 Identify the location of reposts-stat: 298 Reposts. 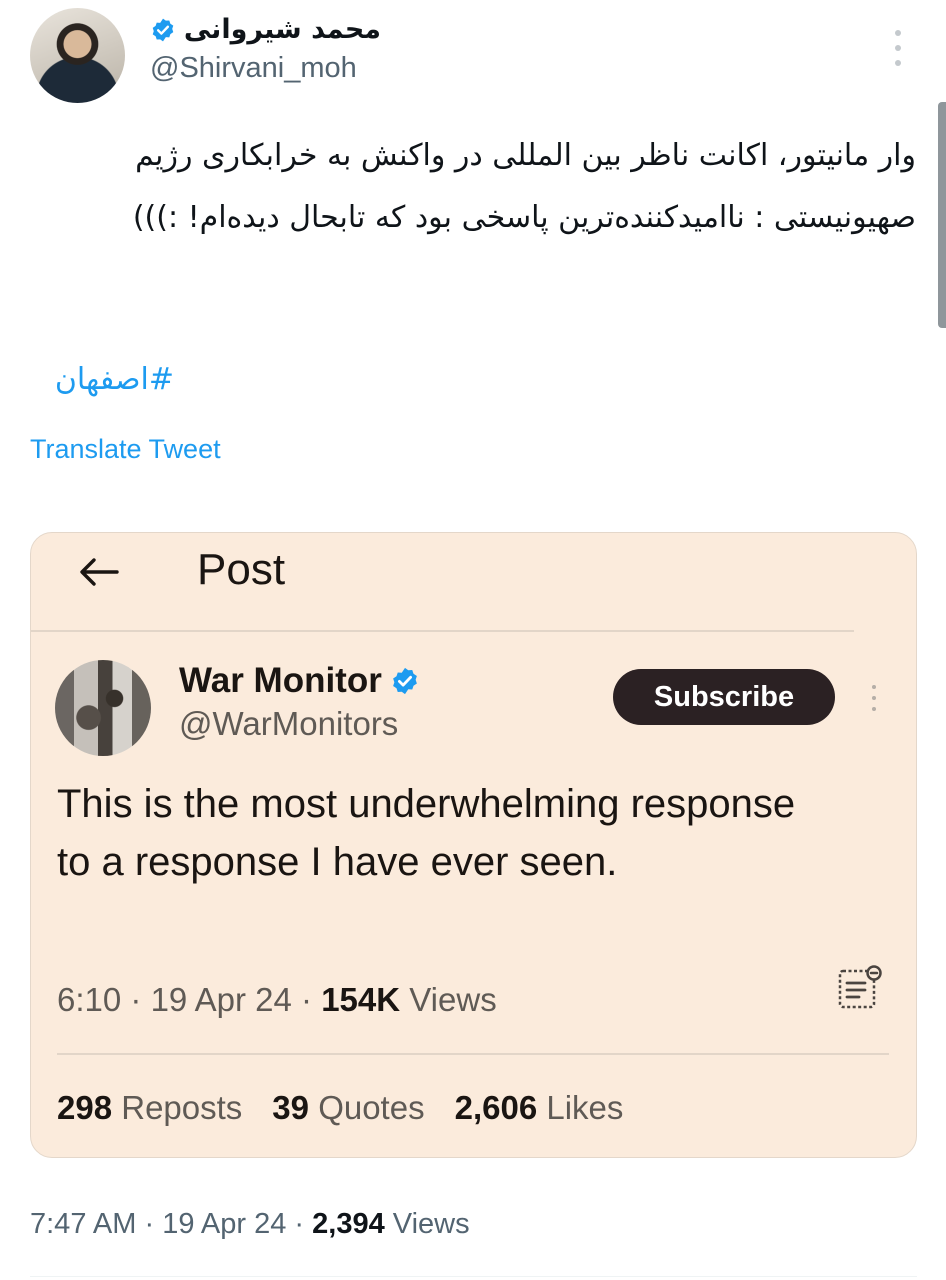
(149, 1108).